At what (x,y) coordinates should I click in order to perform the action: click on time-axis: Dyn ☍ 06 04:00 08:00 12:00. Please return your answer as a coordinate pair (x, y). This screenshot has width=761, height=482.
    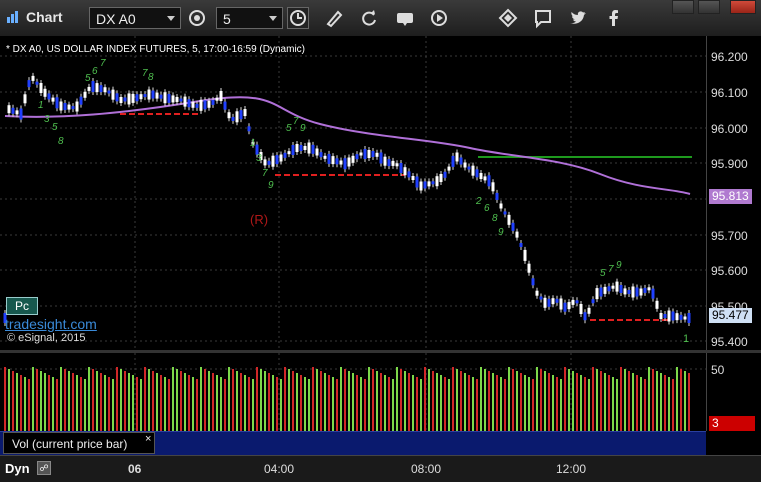
    Looking at the image, I should click on (380, 468).